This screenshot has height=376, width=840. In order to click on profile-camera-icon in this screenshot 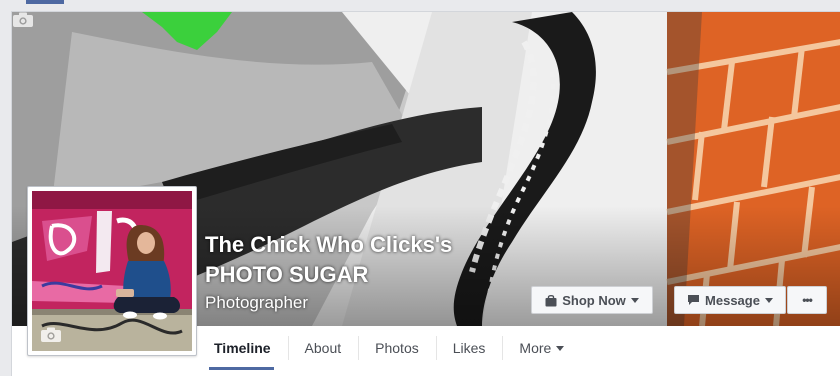, I will do `click(51, 335)`.